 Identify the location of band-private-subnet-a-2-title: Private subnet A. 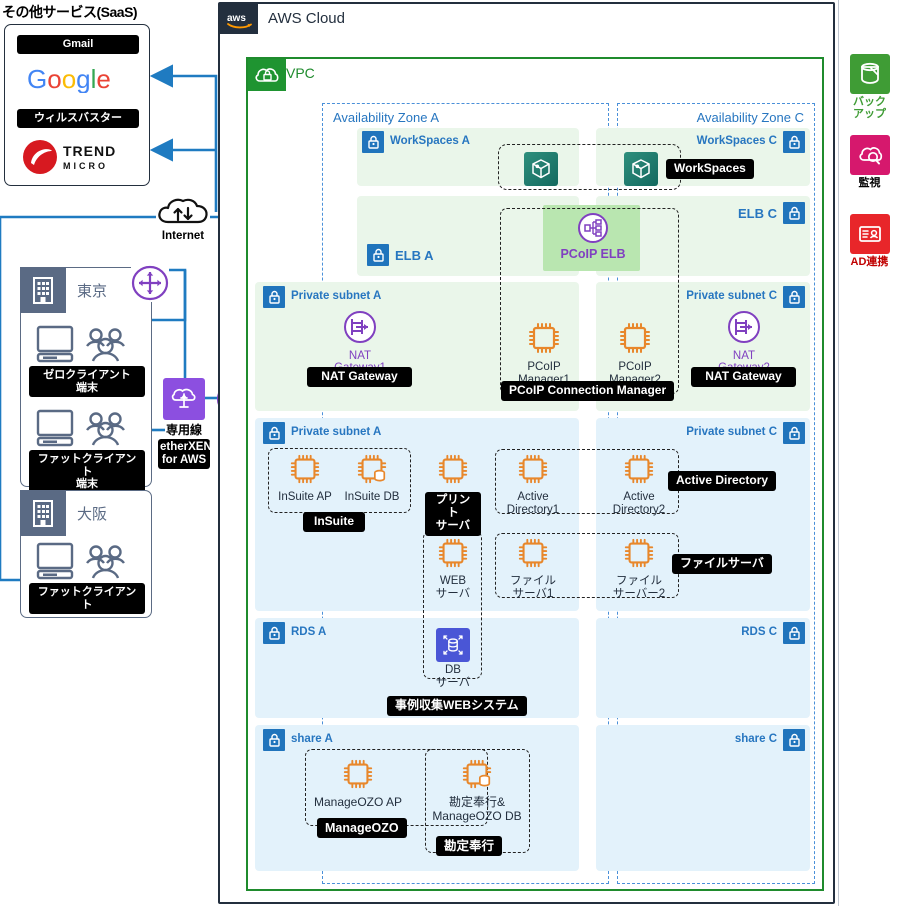
(336, 432).